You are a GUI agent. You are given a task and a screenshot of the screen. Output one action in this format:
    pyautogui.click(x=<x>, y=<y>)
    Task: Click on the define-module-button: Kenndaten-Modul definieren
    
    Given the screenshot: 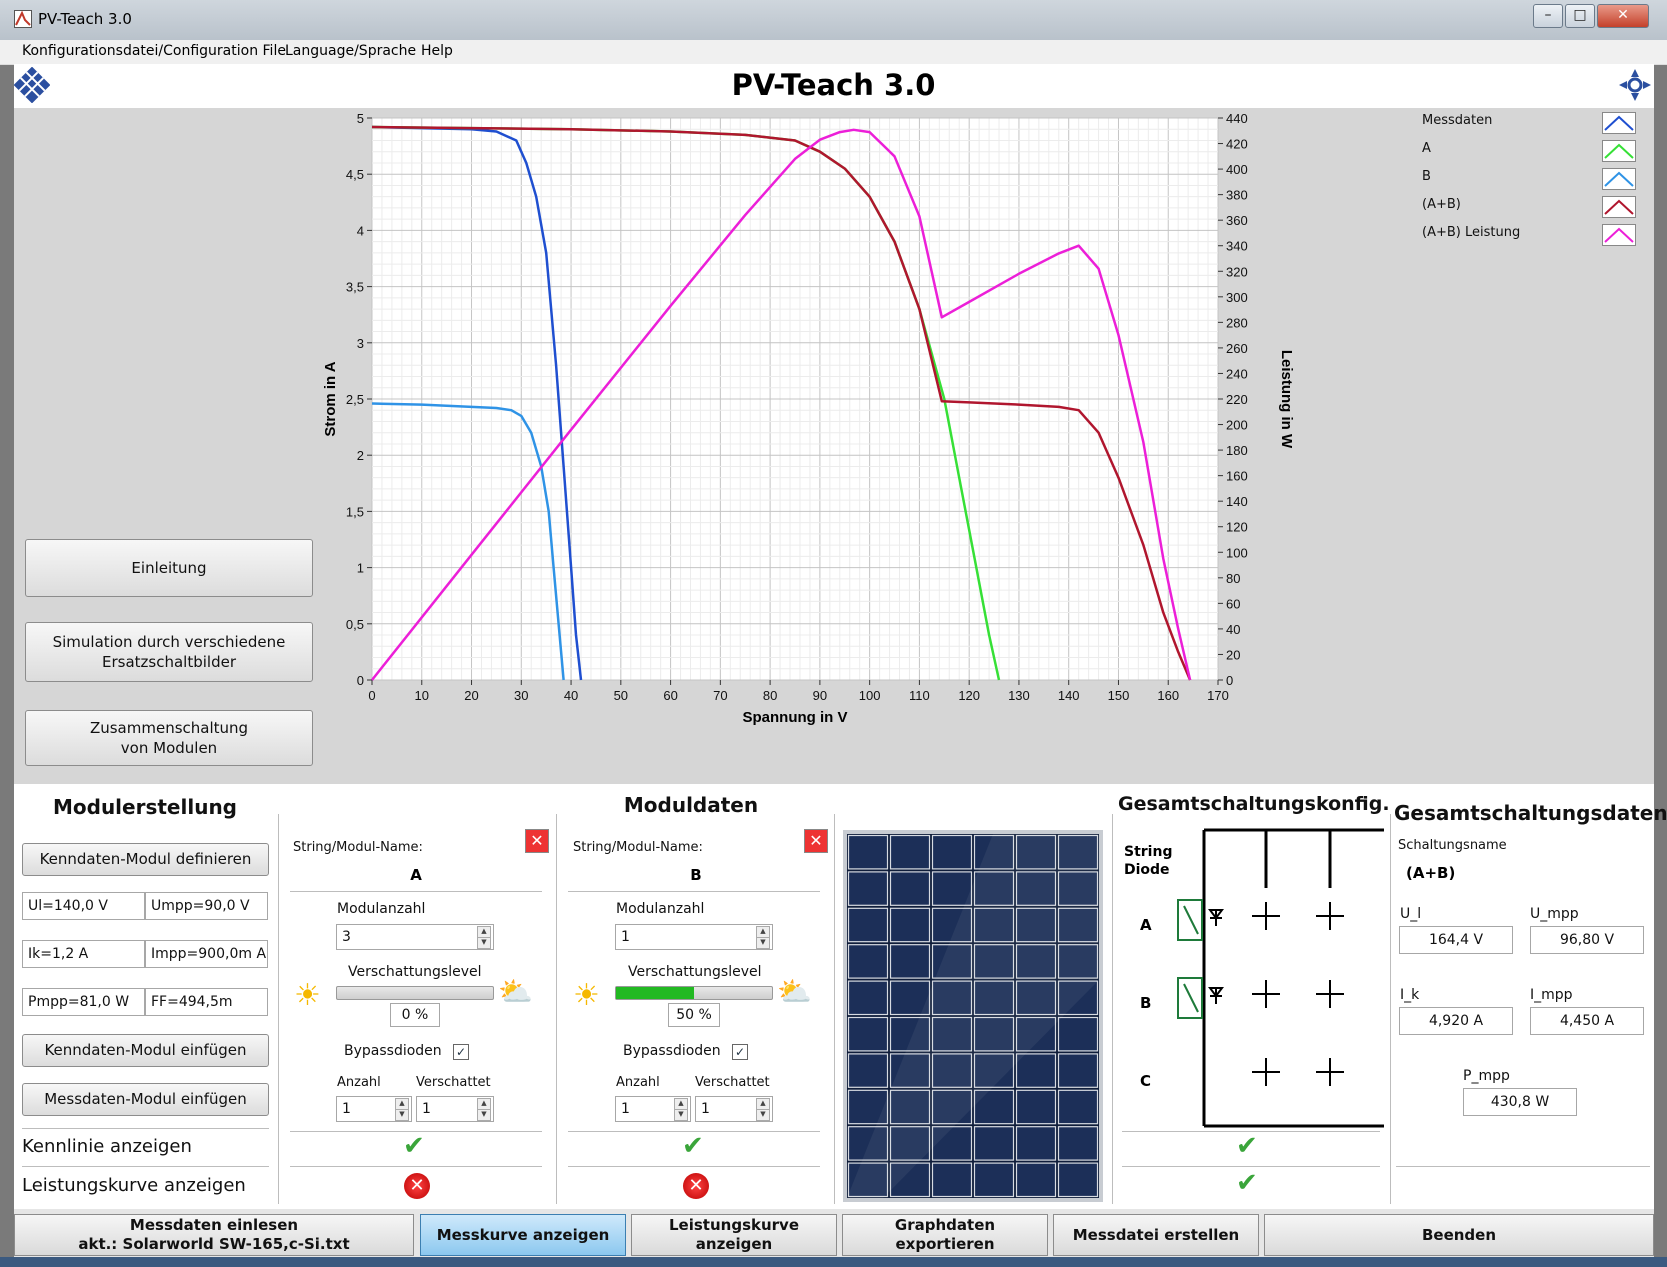 What is the action you would take?
    pyautogui.click(x=145, y=859)
    